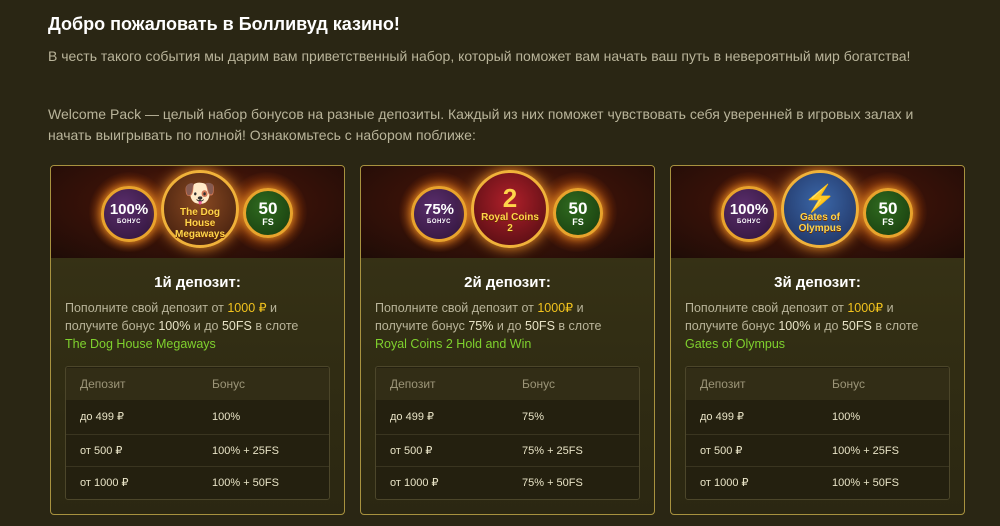  I want to click on game-logo: The Dog House Megaways, so click(200, 223).